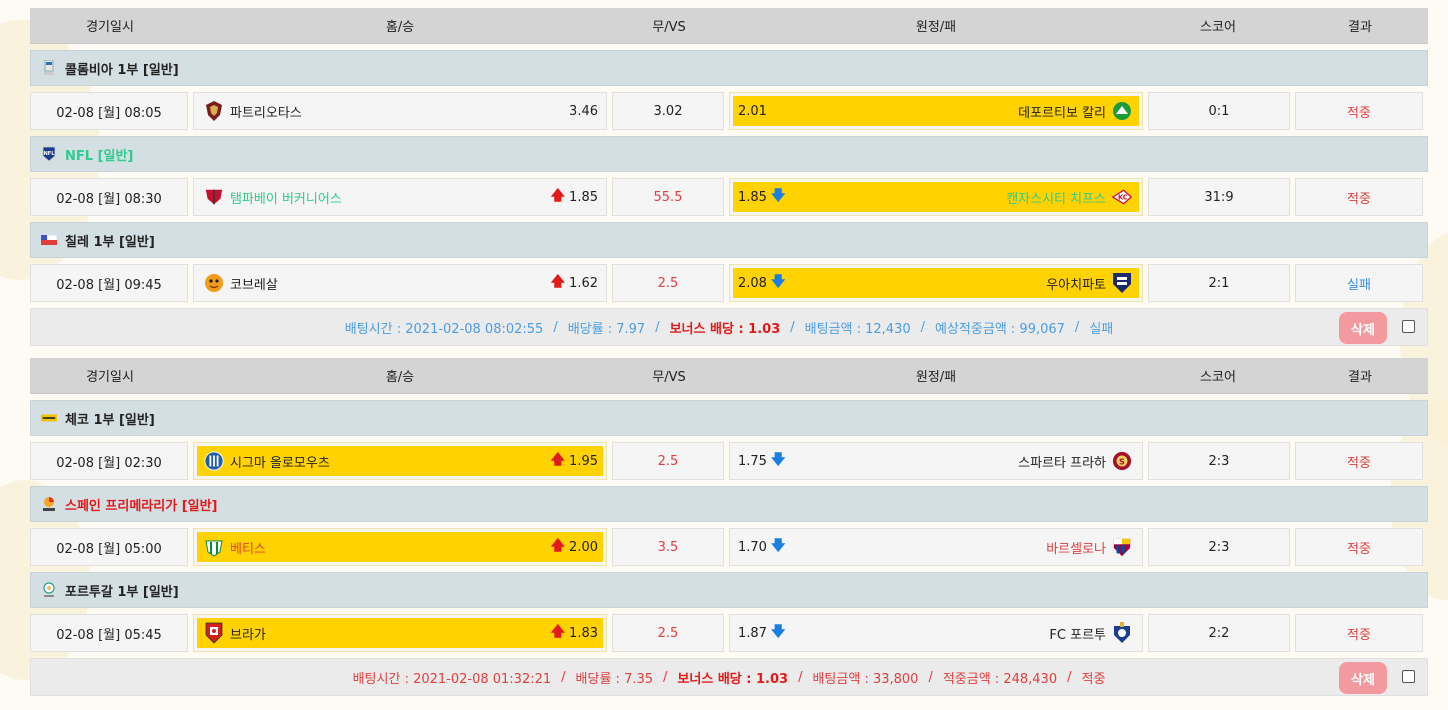 Image resolution: width=1448 pixels, height=710 pixels. I want to click on chiefs-arrowhead-icon: KC, so click(1122, 197).